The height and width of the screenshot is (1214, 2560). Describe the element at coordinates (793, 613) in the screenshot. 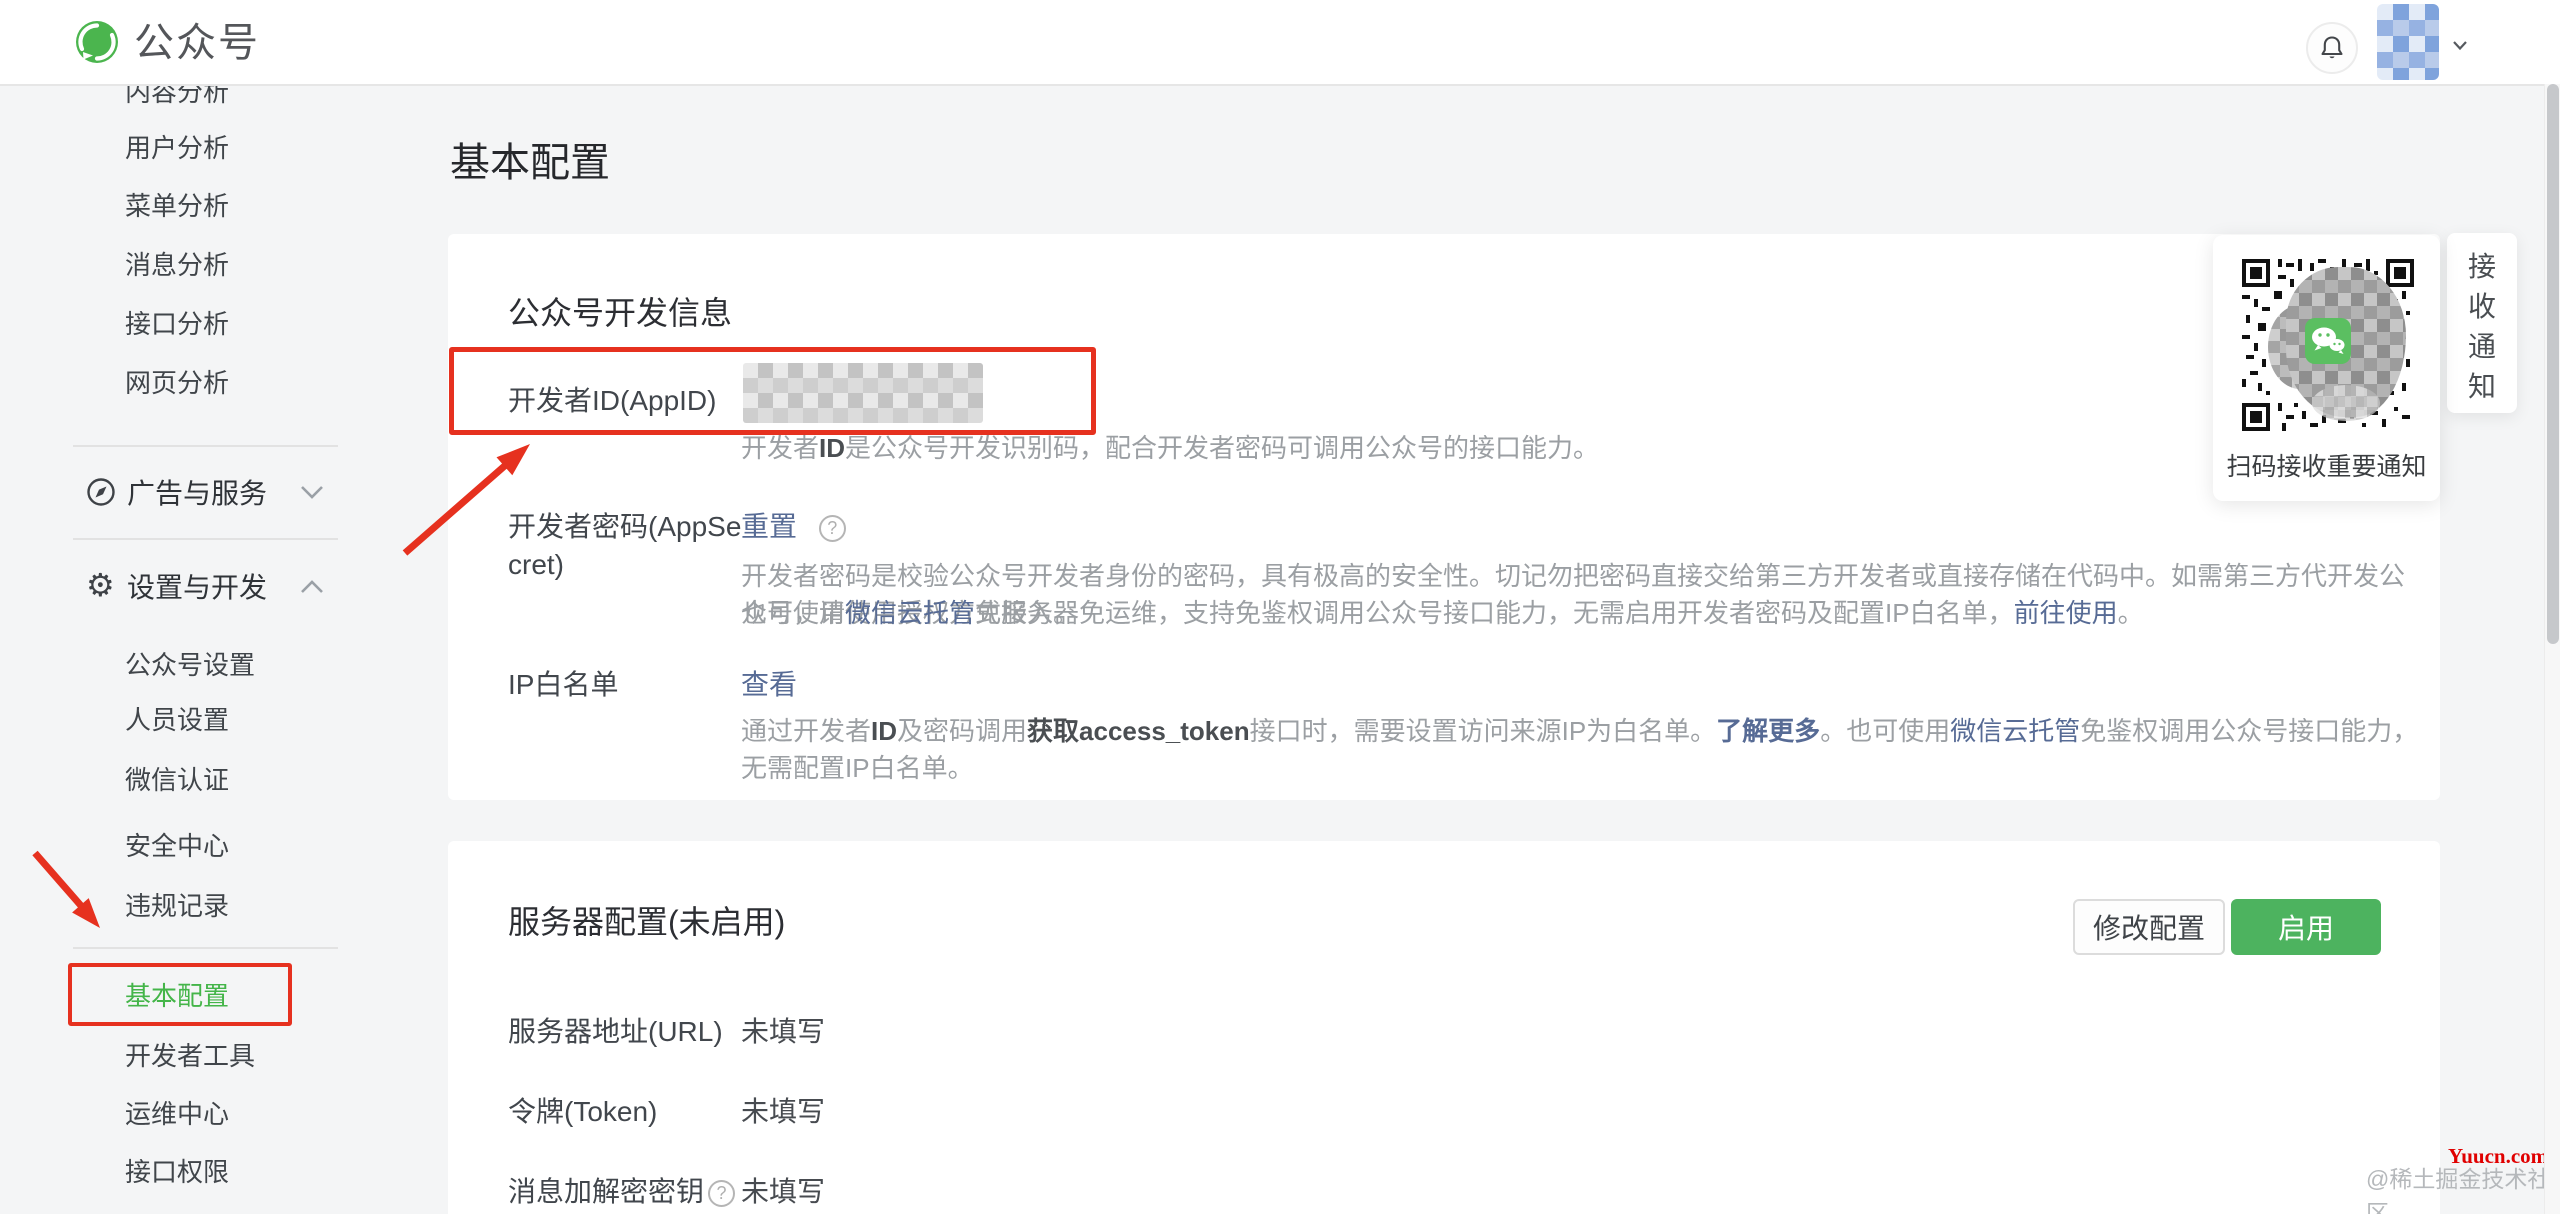

I see `text-segment: 也可使用` at that location.